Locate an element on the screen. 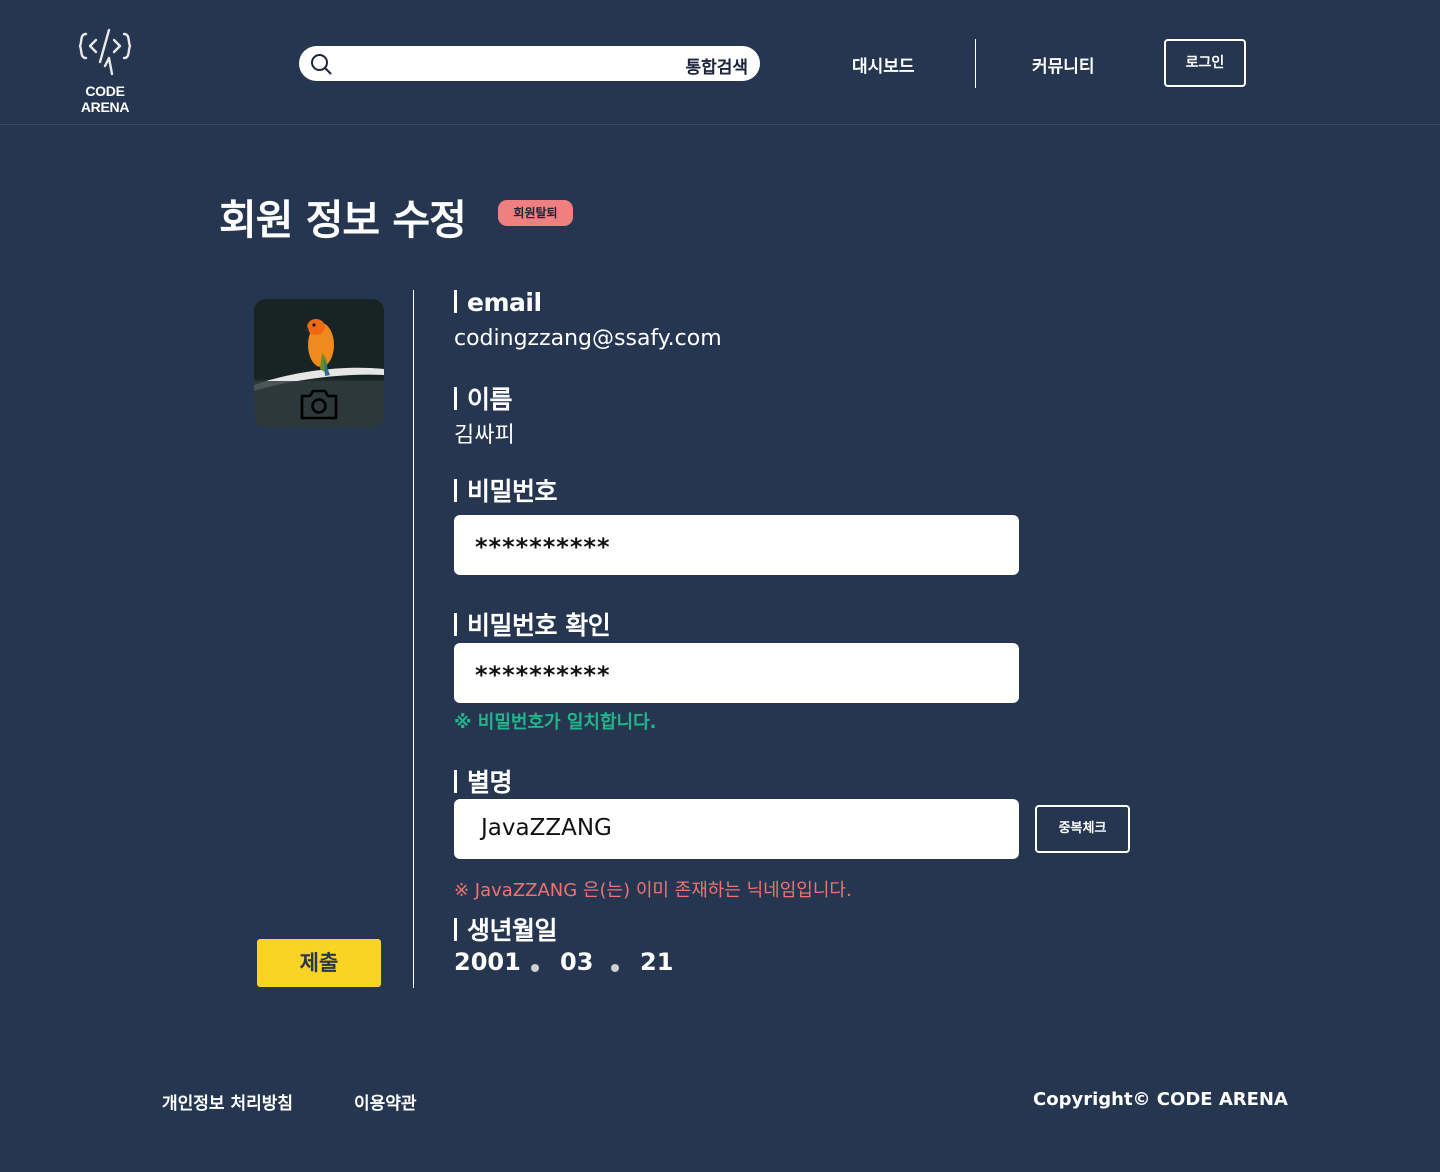 The width and height of the screenshot is (1440, 1172). birth-day: 21 is located at coordinates (657, 962).